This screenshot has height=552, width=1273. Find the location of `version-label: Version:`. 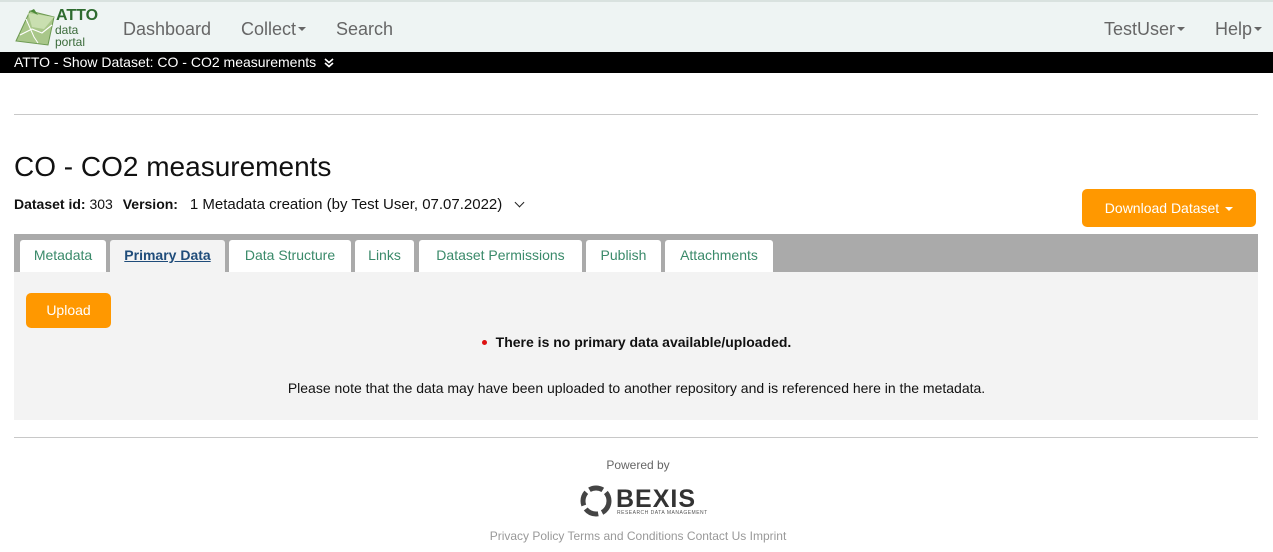

version-label: Version: is located at coordinates (150, 204).